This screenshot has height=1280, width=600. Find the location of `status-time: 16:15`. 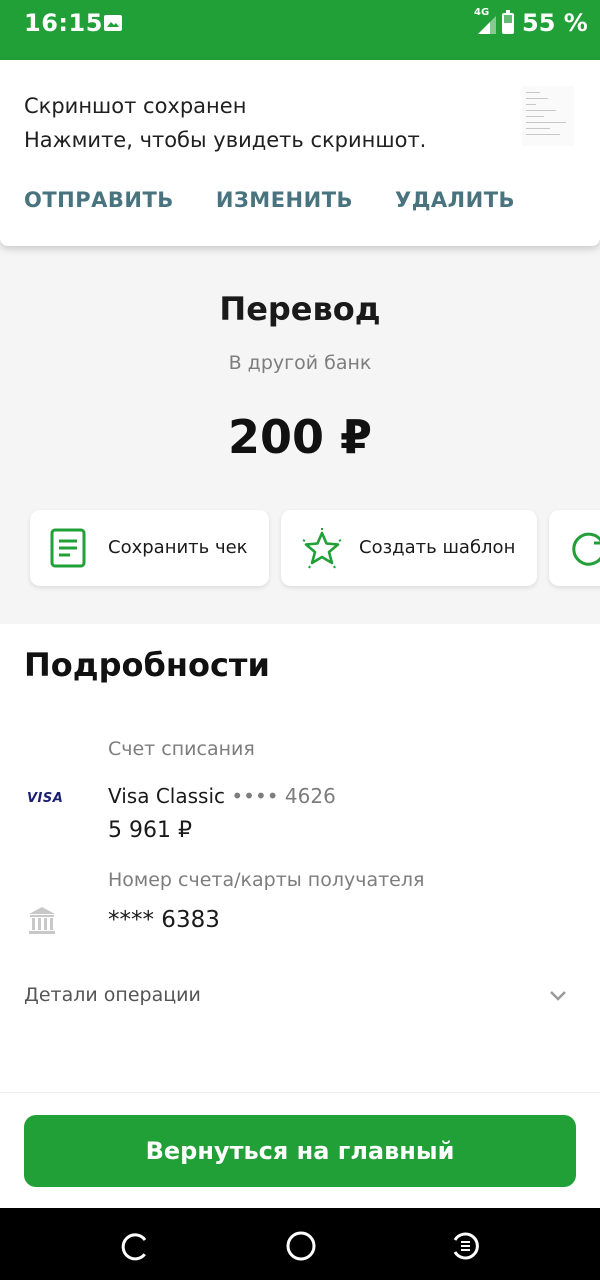

status-time: 16:15 is located at coordinates (63, 23).